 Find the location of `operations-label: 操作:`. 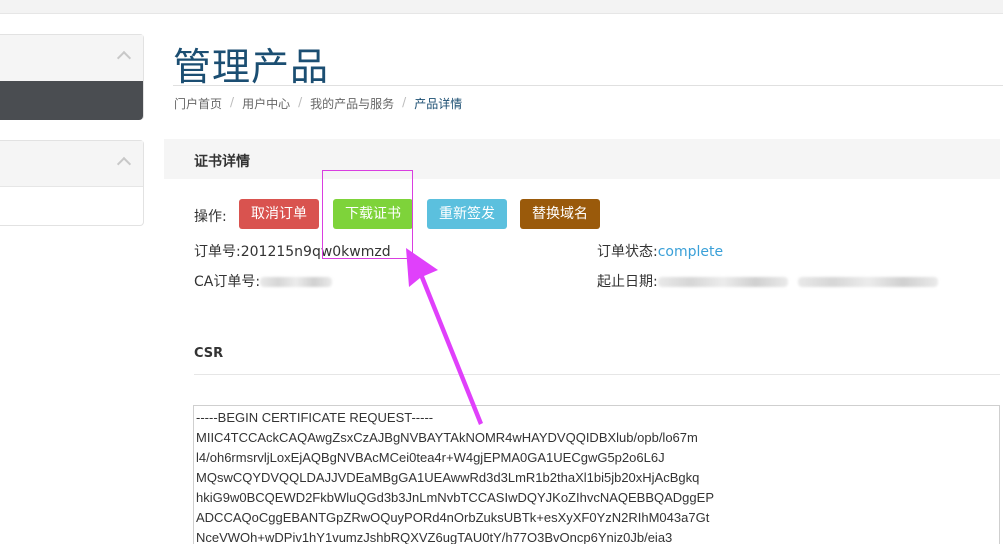

operations-label: 操作: is located at coordinates (210, 217).